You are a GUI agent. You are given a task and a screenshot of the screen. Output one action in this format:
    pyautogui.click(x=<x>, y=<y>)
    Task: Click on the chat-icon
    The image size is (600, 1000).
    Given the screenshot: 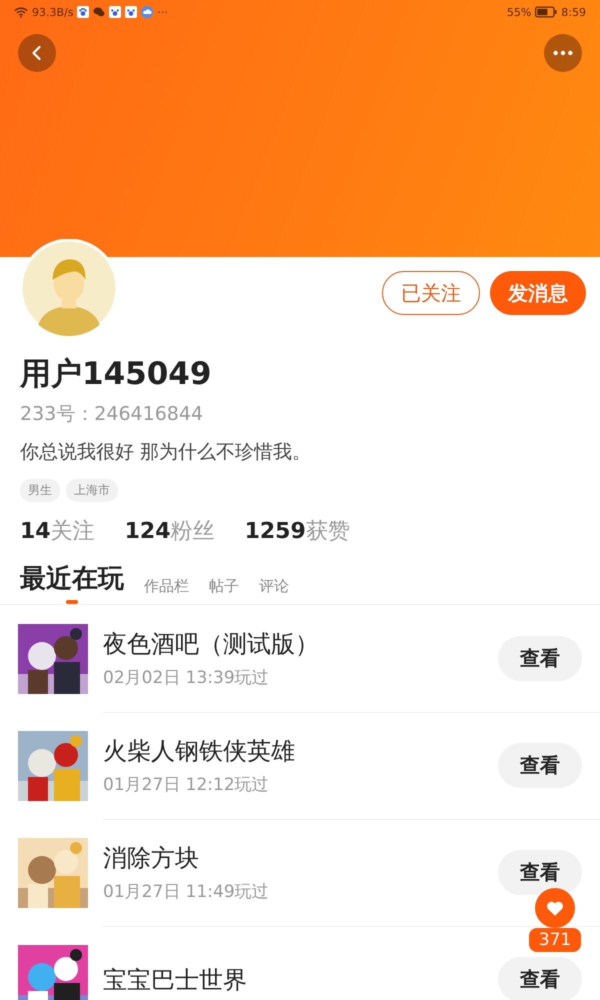 What is the action you would take?
    pyautogui.click(x=99, y=12)
    